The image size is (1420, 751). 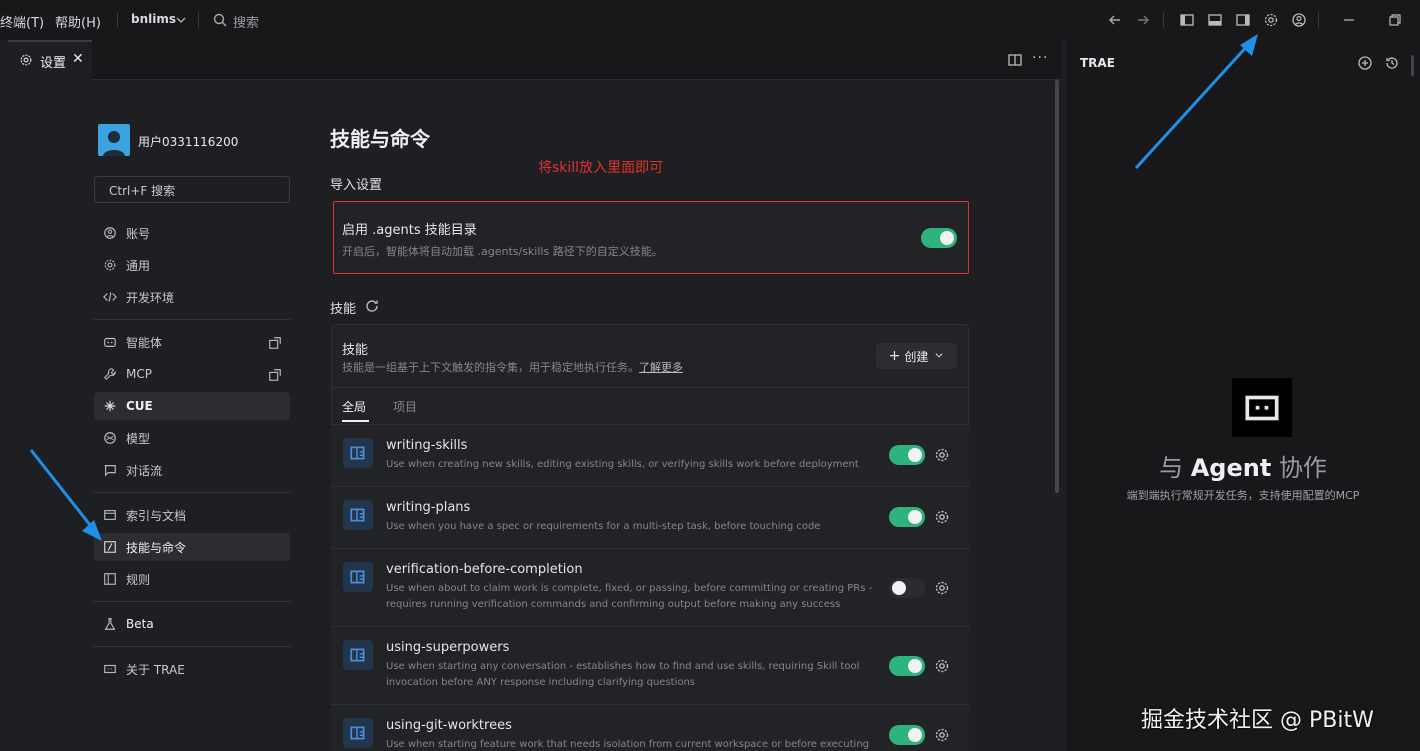 What do you see at coordinates (1271, 20) in the screenshot?
I see `settings-gear-icon` at bounding box center [1271, 20].